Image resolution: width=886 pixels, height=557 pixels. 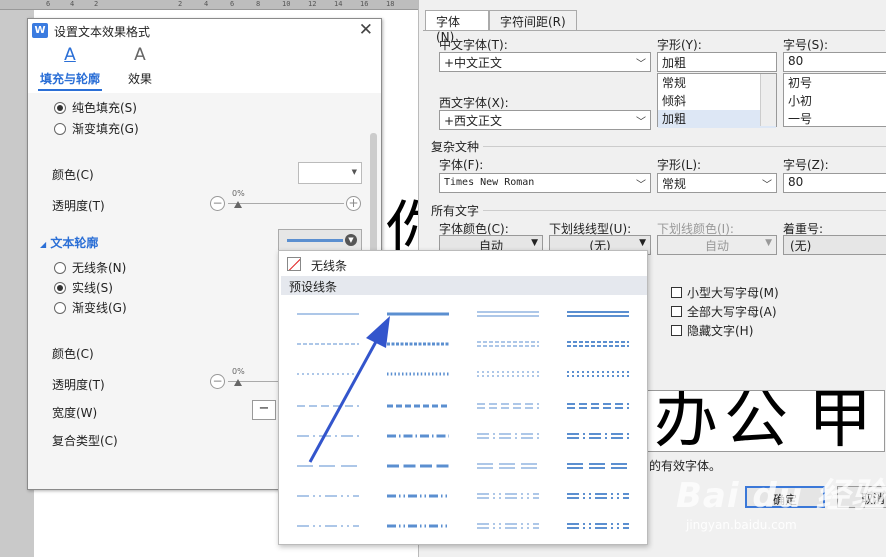 What do you see at coordinates (717, 245) in the screenshot?
I see `underline-color-select: 自动 ▼` at bounding box center [717, 245].